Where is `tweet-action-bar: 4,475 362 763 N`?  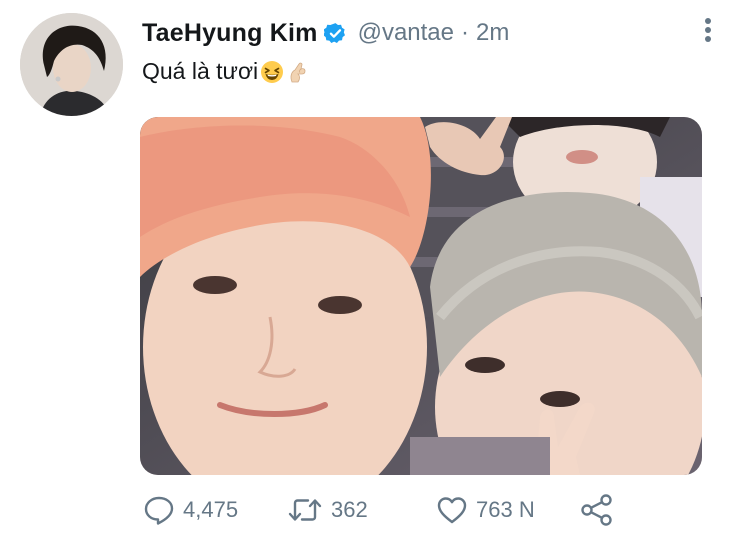 tweet-action-bar: 4,475 362 763 N is located at coordinates (375, 510).